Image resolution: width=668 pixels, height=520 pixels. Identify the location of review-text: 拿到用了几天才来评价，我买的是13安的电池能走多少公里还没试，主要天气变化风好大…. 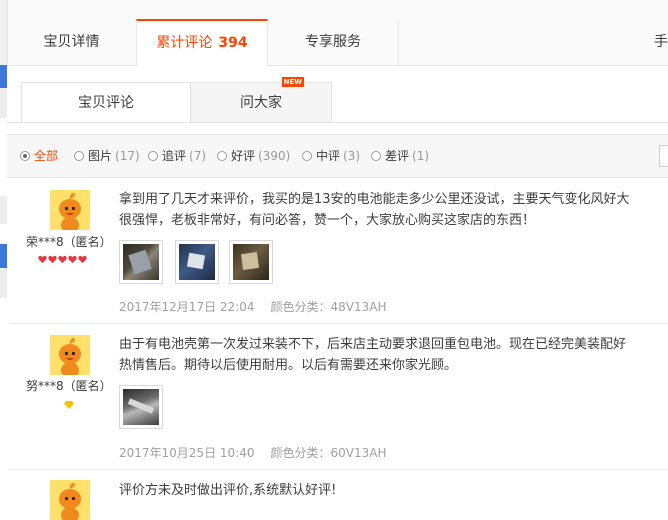
(393, 210).